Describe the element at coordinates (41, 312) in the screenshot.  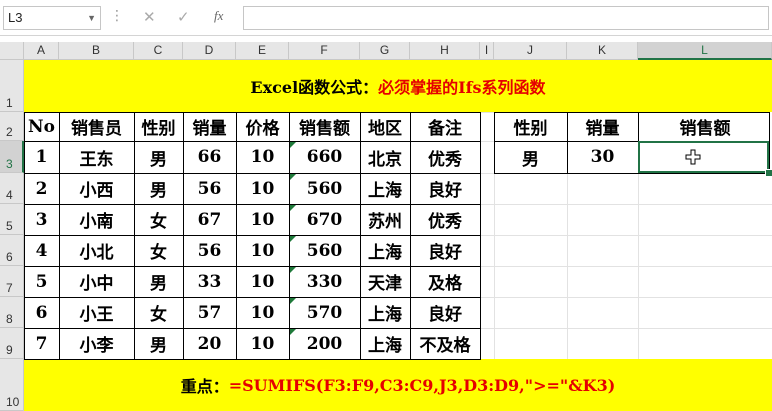
I see `table-cell: 6` at that location.